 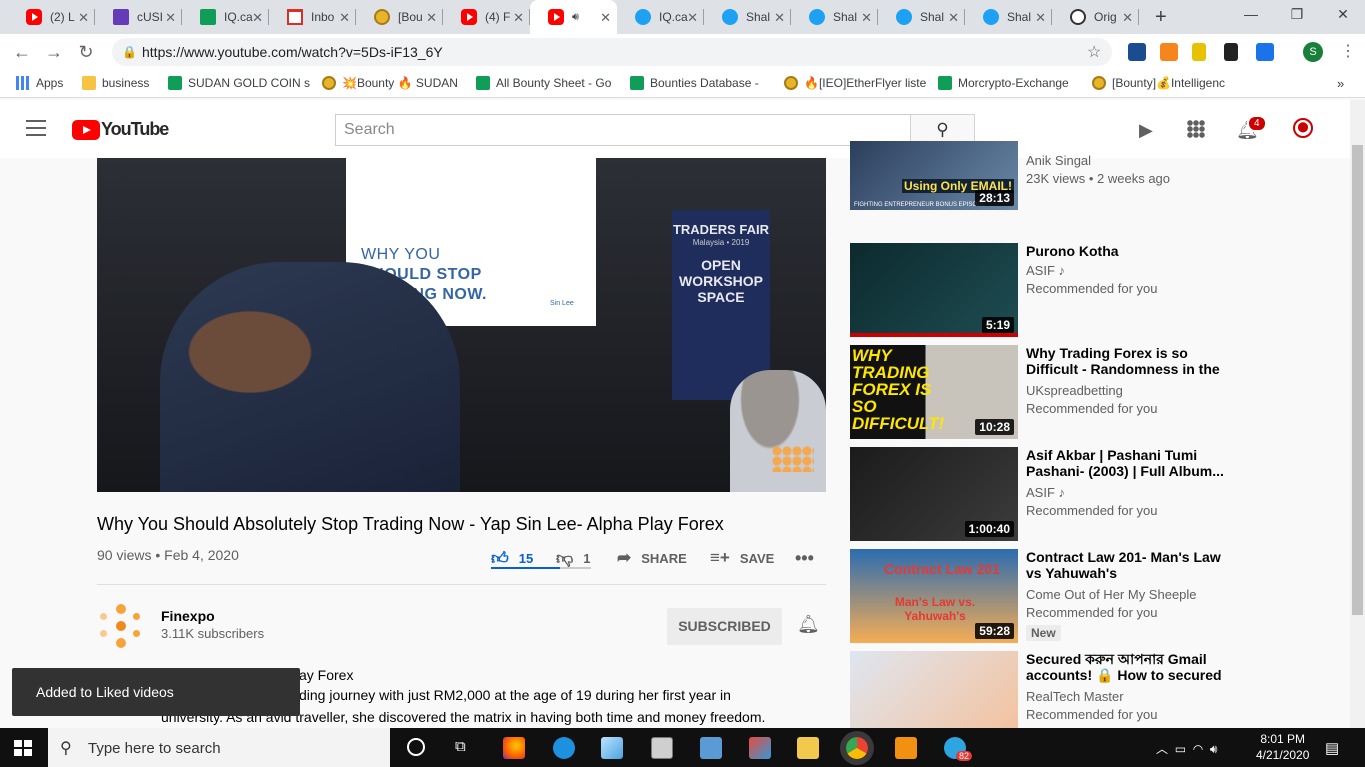 What do you see at coordinates (486, 17) in the screenshot?
I see `browser-tab: (4) F ✕` at bounding box center [486, 17].